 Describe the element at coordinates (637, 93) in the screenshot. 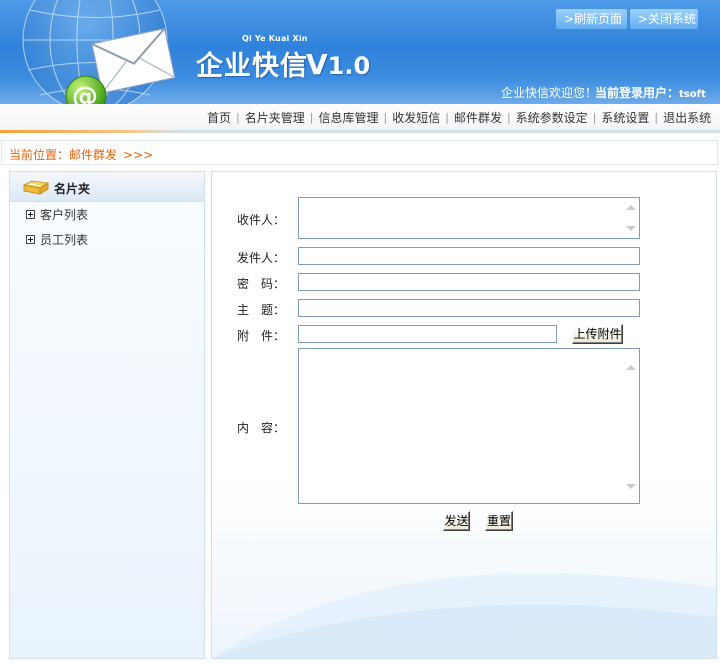

I see `current-user-label: 当前登录用户：` at that location.